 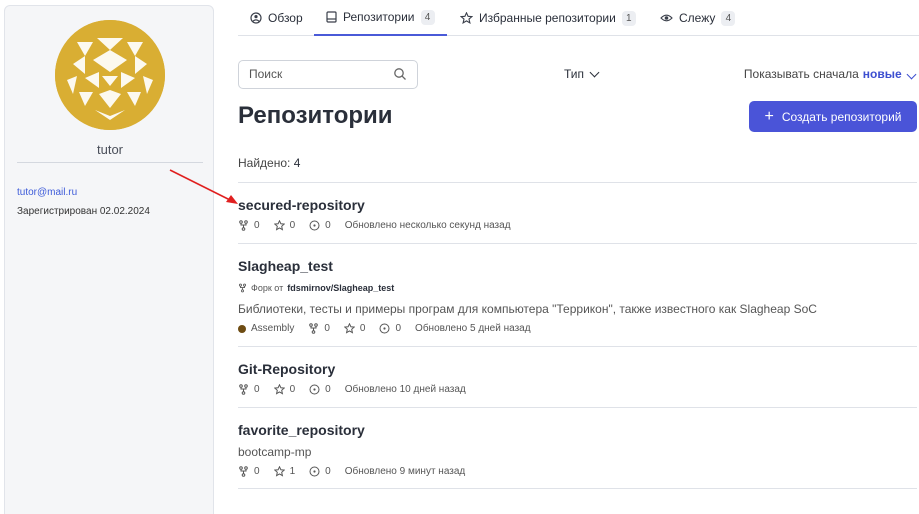 I want to click on tab-watching: Слежу 4, so click(x=698, y=18).